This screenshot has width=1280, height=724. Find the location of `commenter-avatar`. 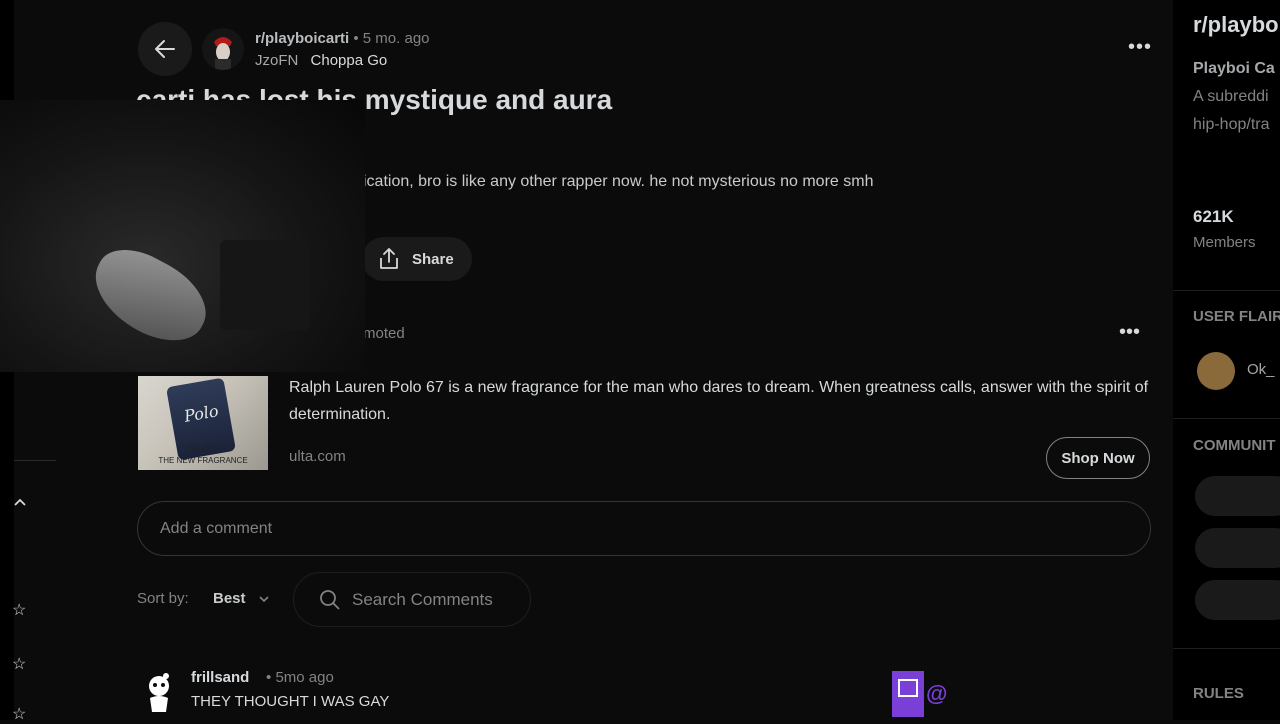

commenter-avatar is located at coordinates (159, 692).